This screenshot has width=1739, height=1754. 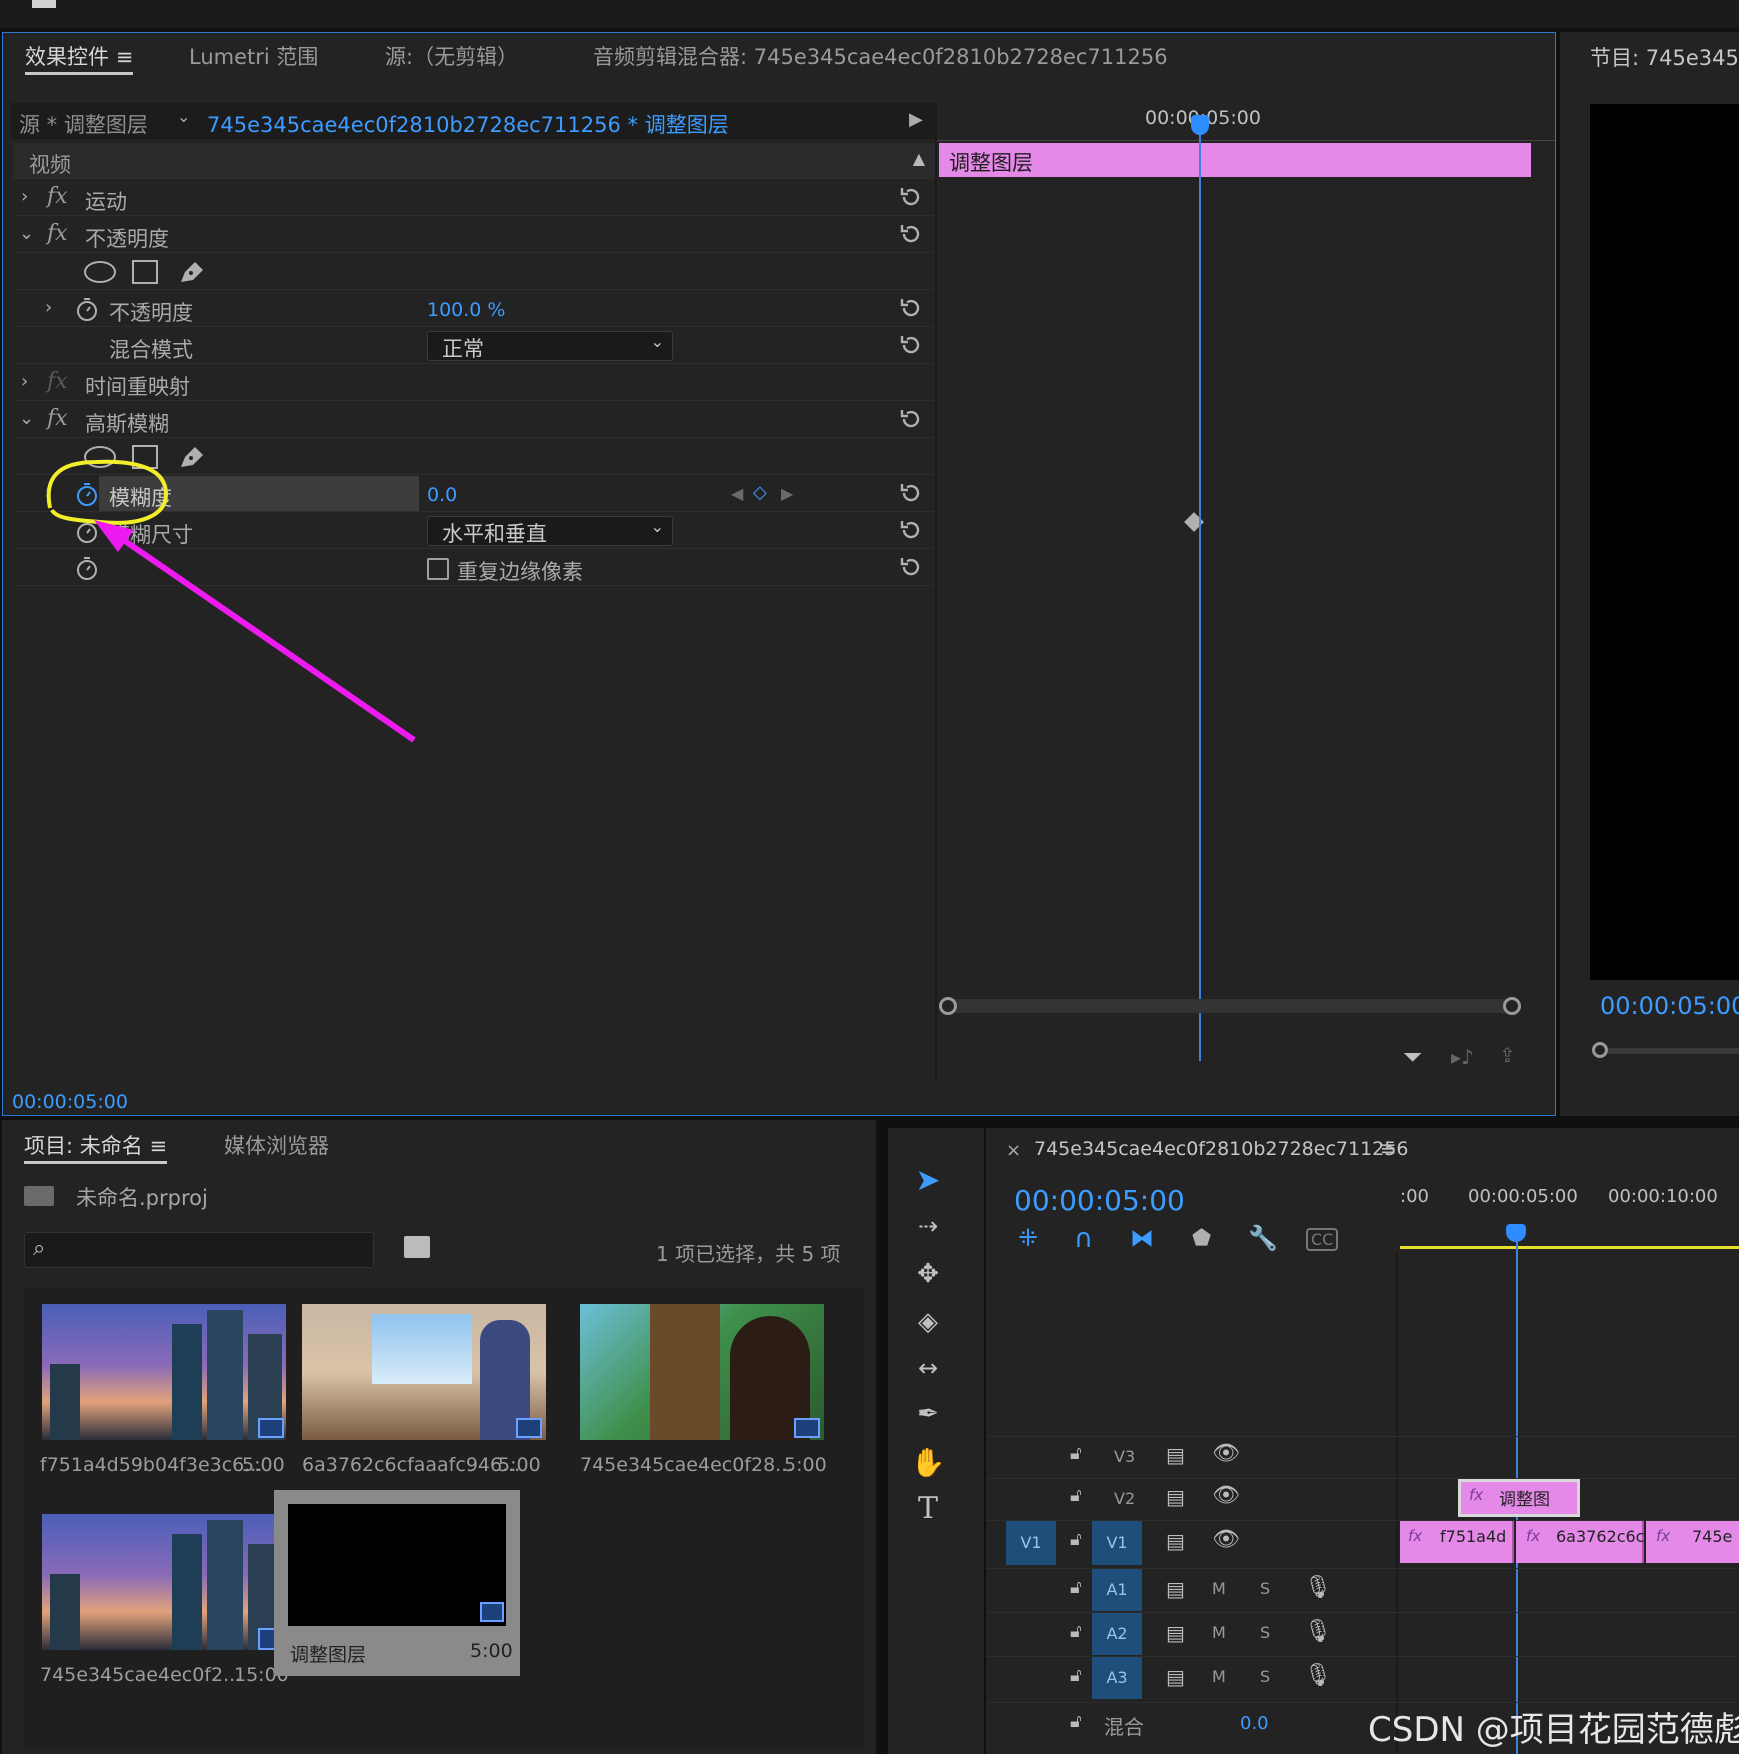 I want to click on track-target-v1: V1, so click(x=1117, y=1543).